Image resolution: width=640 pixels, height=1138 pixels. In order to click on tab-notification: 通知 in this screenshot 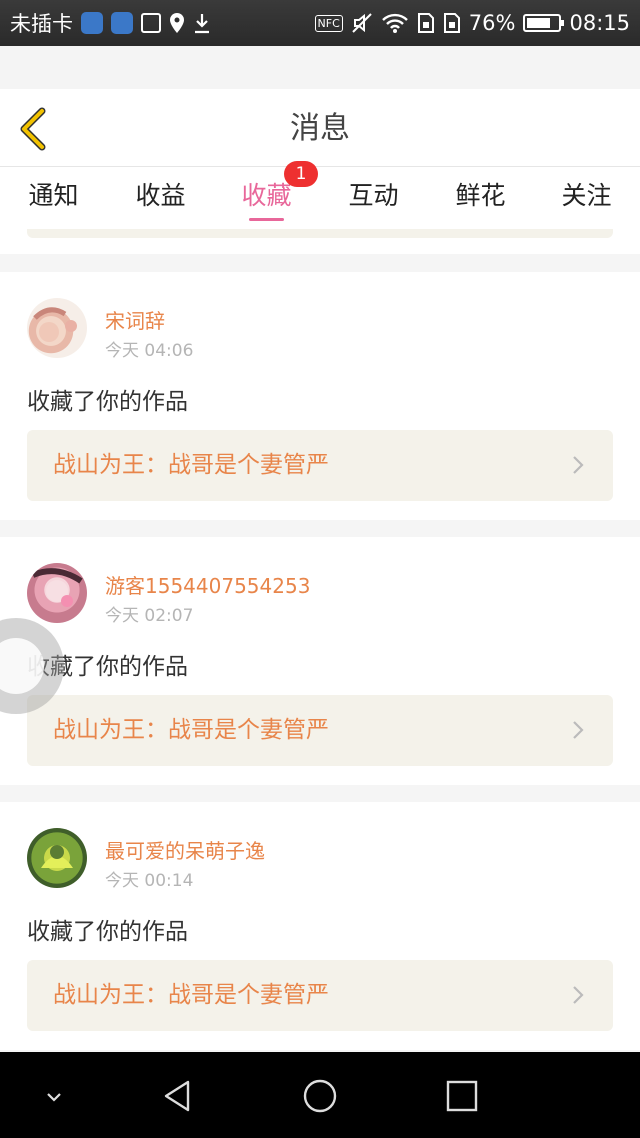, I will do `click(53, 198)`.